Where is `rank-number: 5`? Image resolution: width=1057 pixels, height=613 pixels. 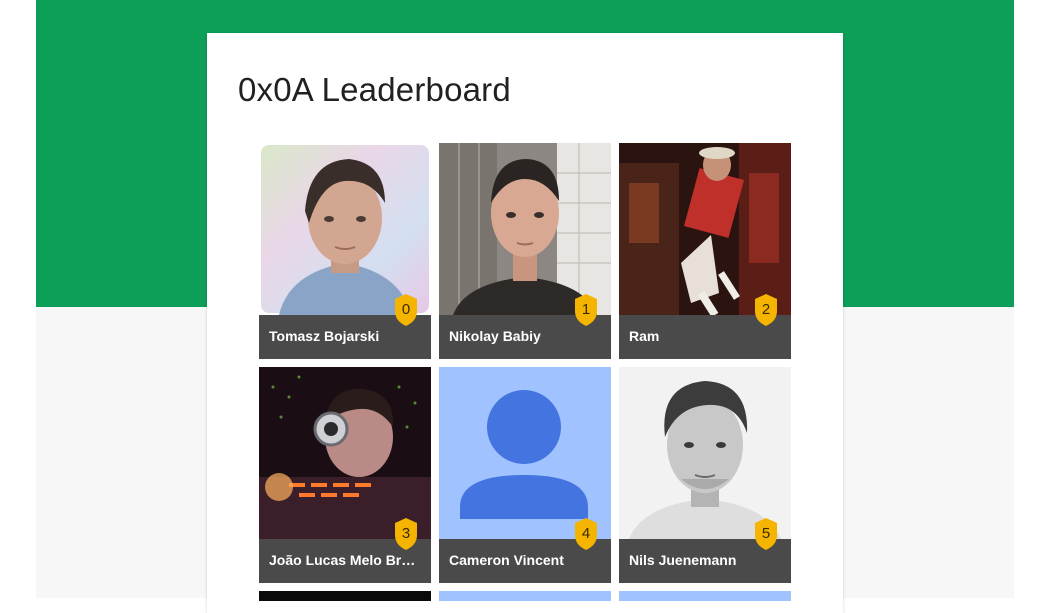 rank-number: 5 is located at coordinates (766, 533).